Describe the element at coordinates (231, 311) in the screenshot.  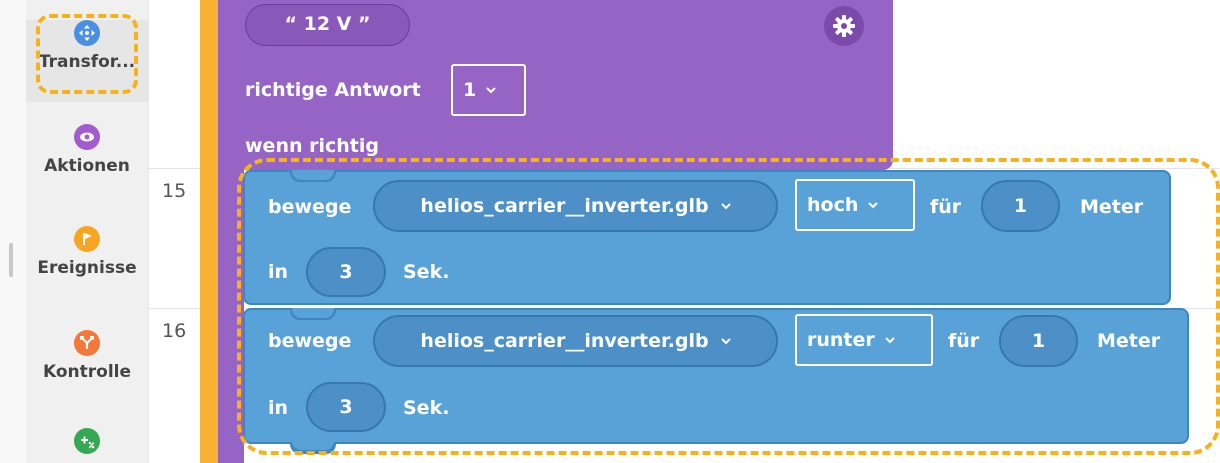
I see `question-block-arm` at that location.